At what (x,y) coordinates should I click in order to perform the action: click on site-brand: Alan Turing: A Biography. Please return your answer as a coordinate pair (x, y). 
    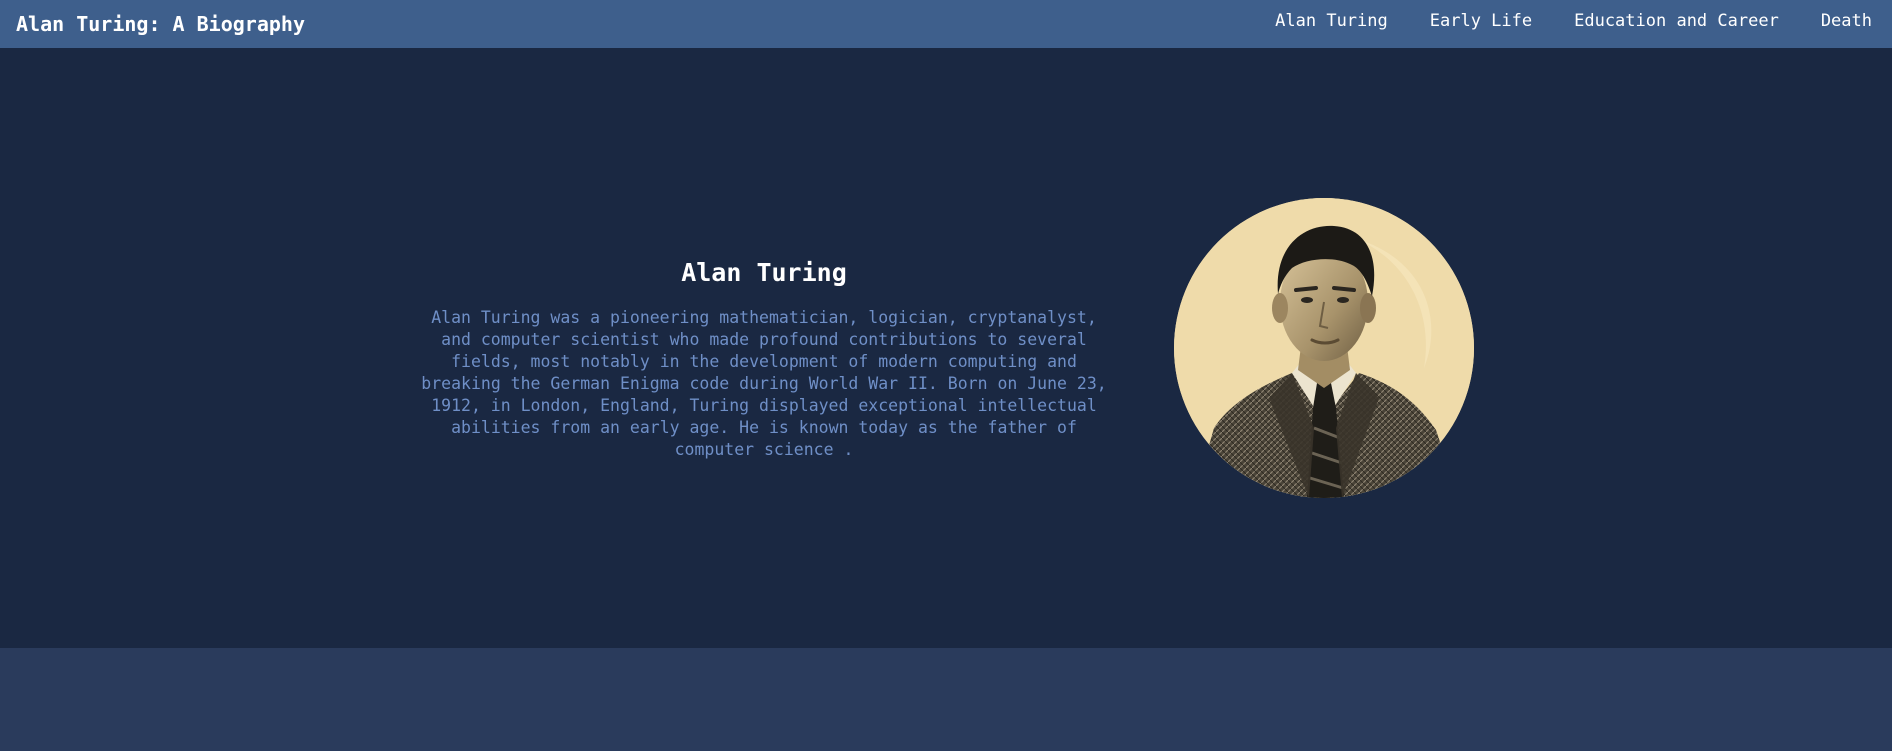
    Looking at the image, I should click on (160, 24).